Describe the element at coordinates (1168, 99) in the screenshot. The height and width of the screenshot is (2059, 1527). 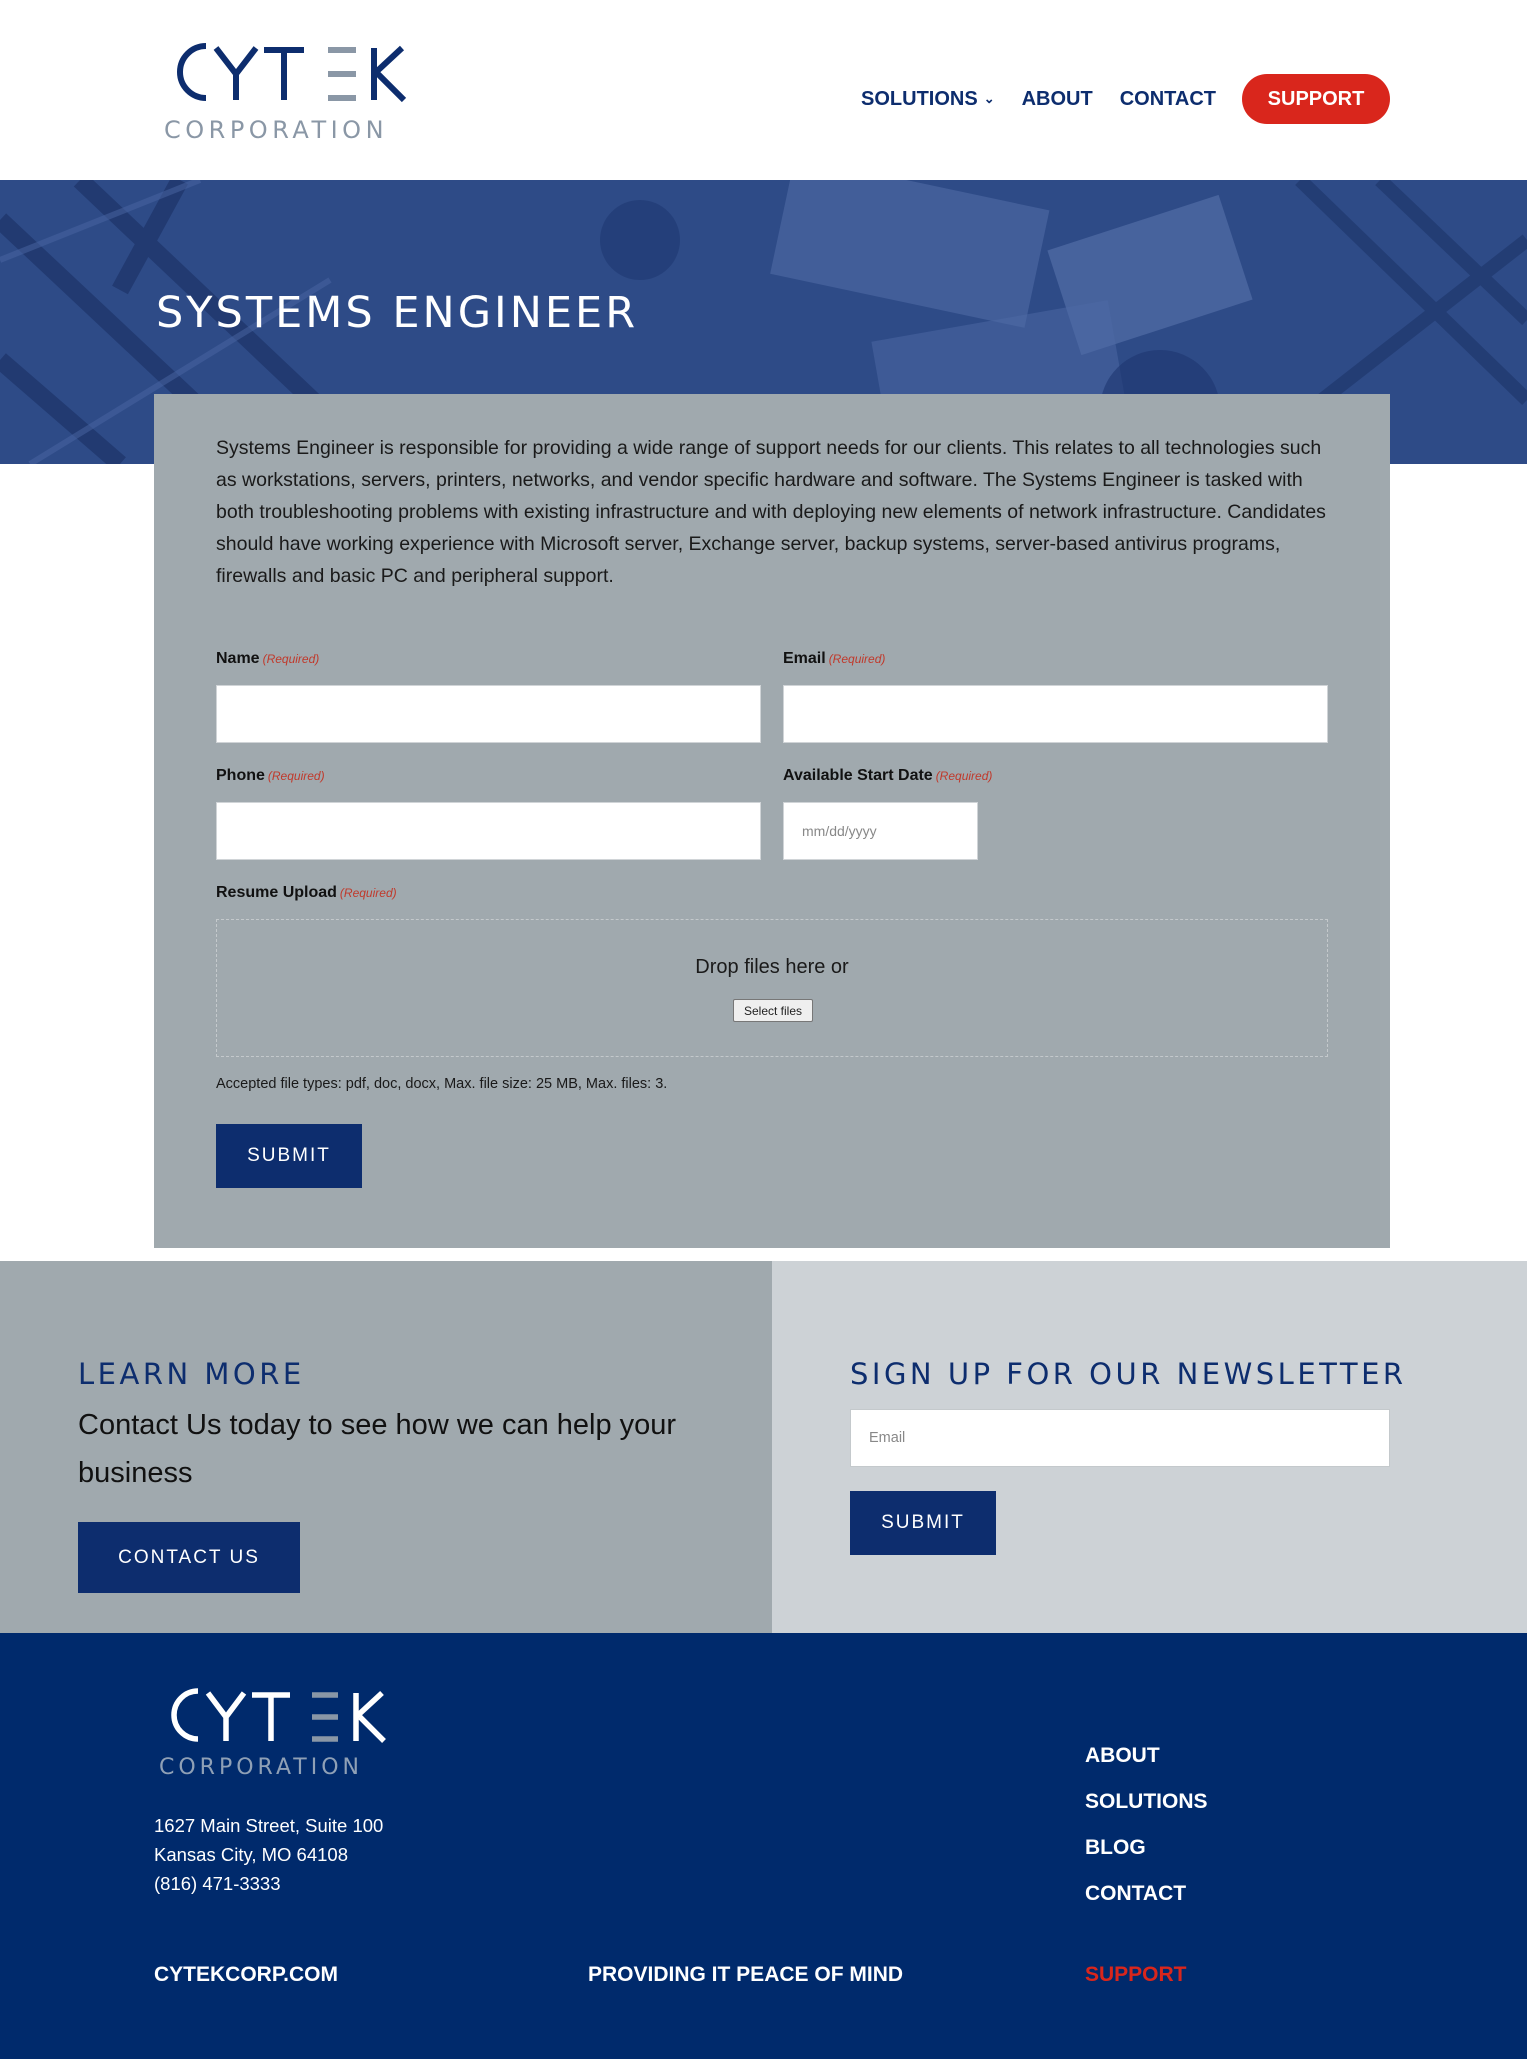
I see `nav-contact: CONTACT` at that location.